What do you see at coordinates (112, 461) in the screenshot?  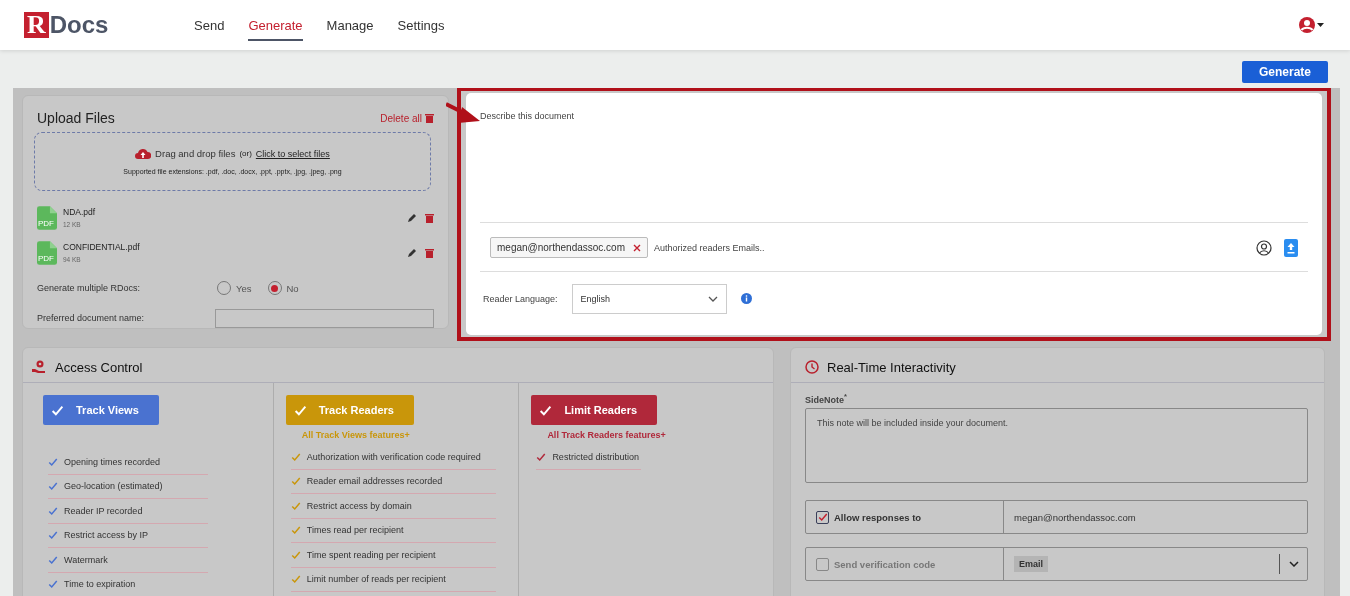 I see `feature-text: Opening times recorded` at bounding box center [112, 461].